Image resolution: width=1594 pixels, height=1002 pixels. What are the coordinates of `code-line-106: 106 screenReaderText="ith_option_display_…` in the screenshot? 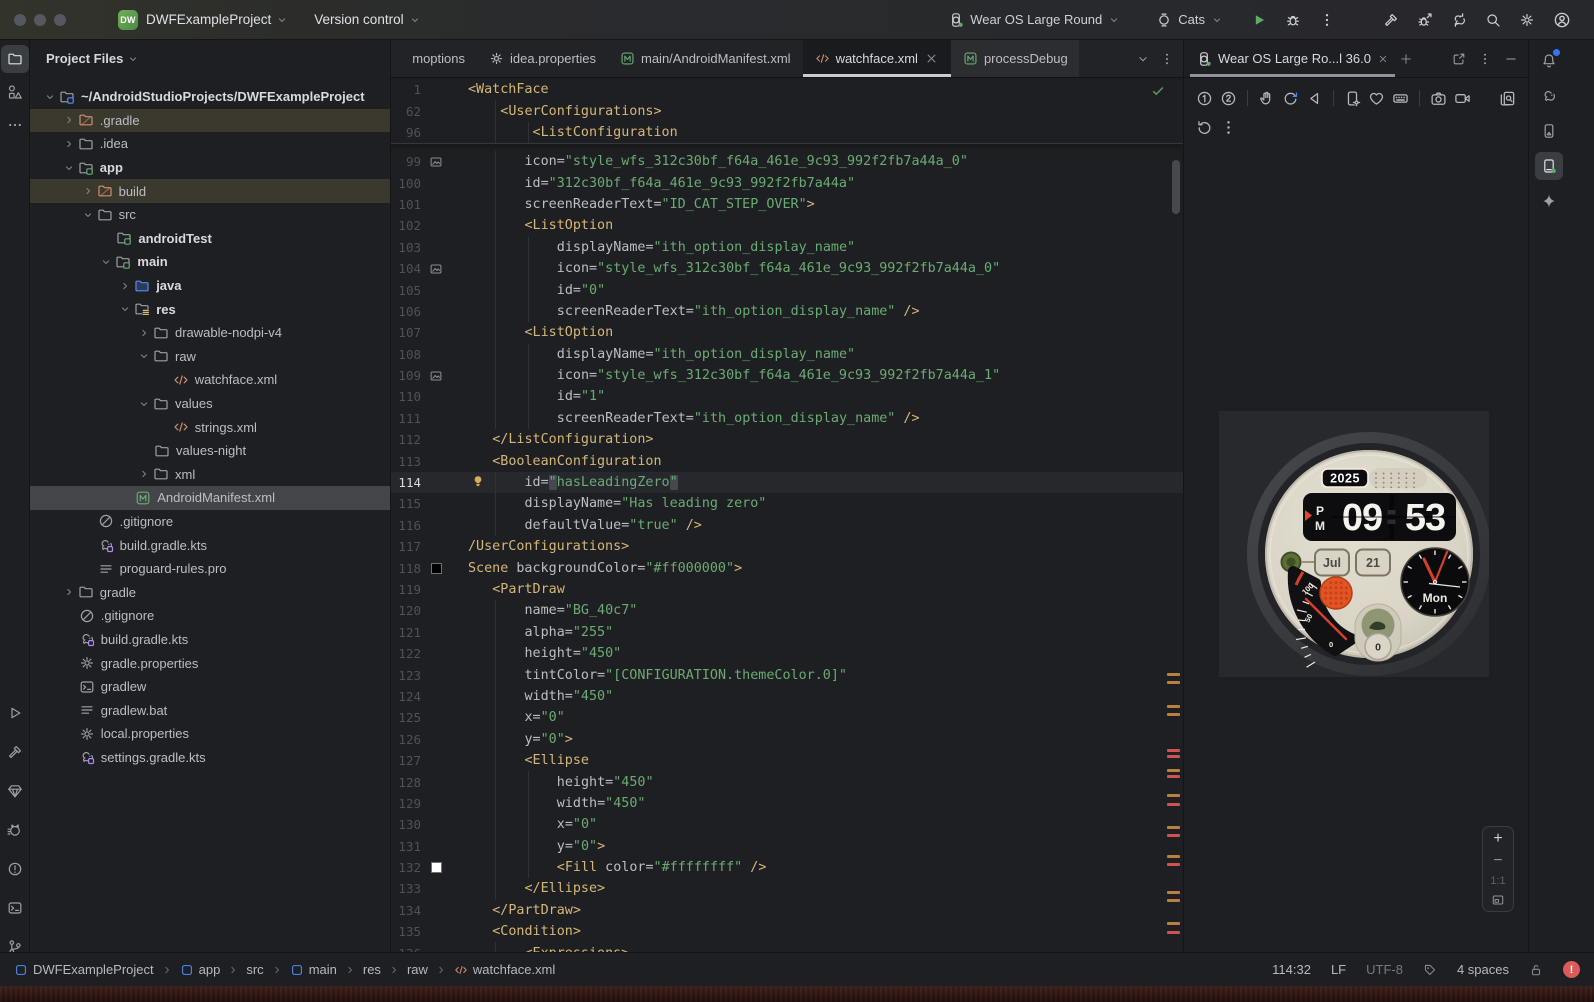 It's located at (787, 311).